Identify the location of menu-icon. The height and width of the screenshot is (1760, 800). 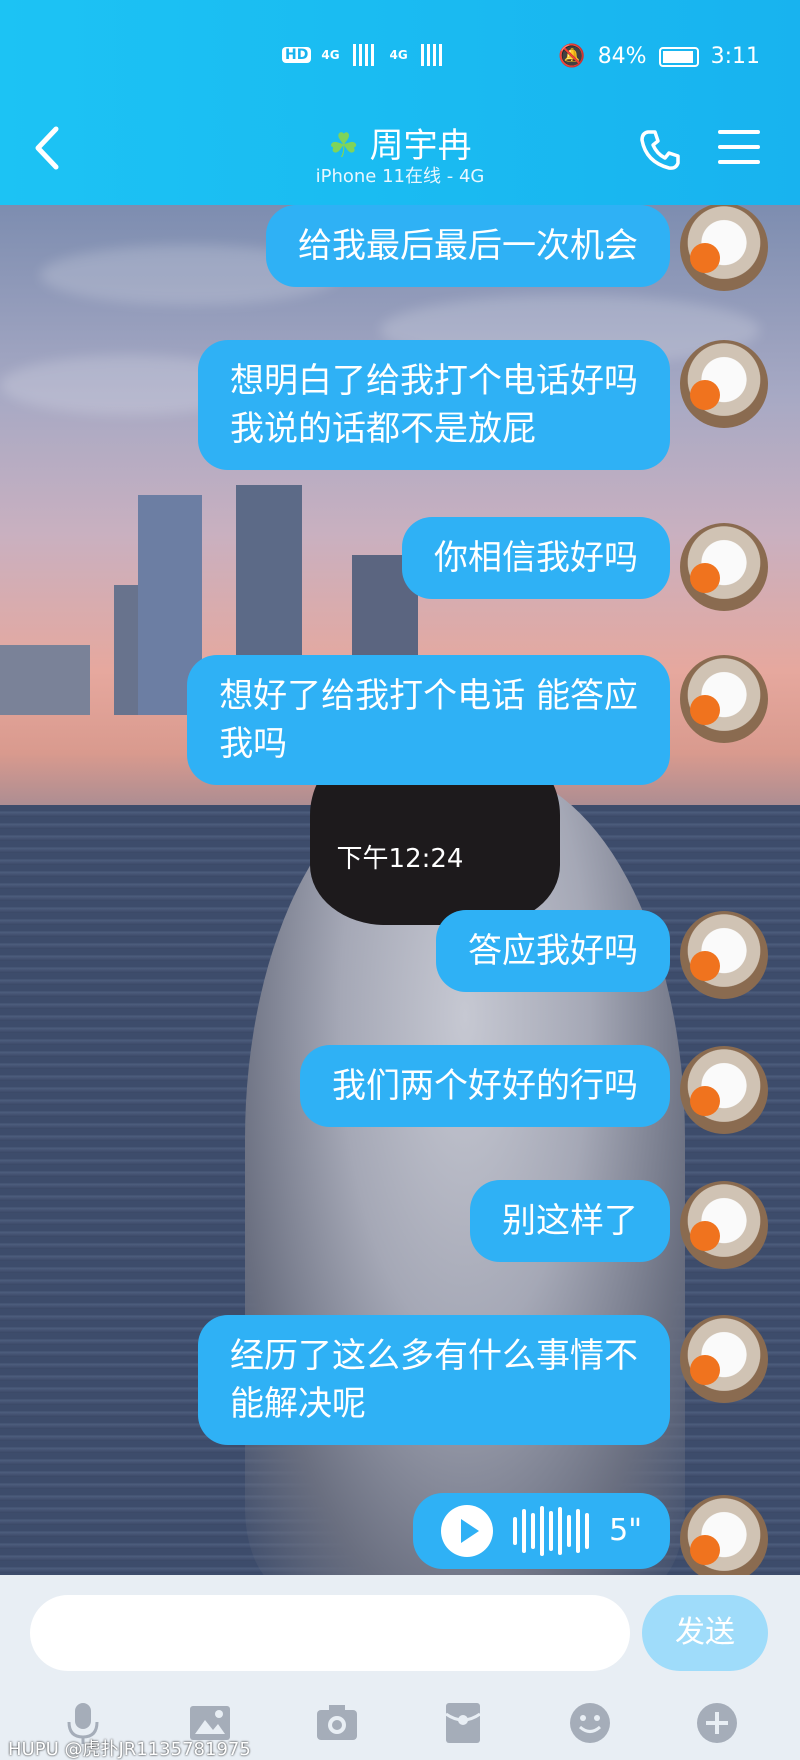
(739, 149).